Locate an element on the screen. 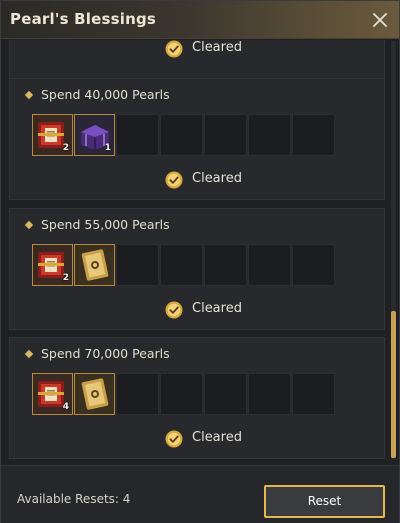 This screenshot has height=523, width=400. item-count: 1 is located at coordinates (107, 148).